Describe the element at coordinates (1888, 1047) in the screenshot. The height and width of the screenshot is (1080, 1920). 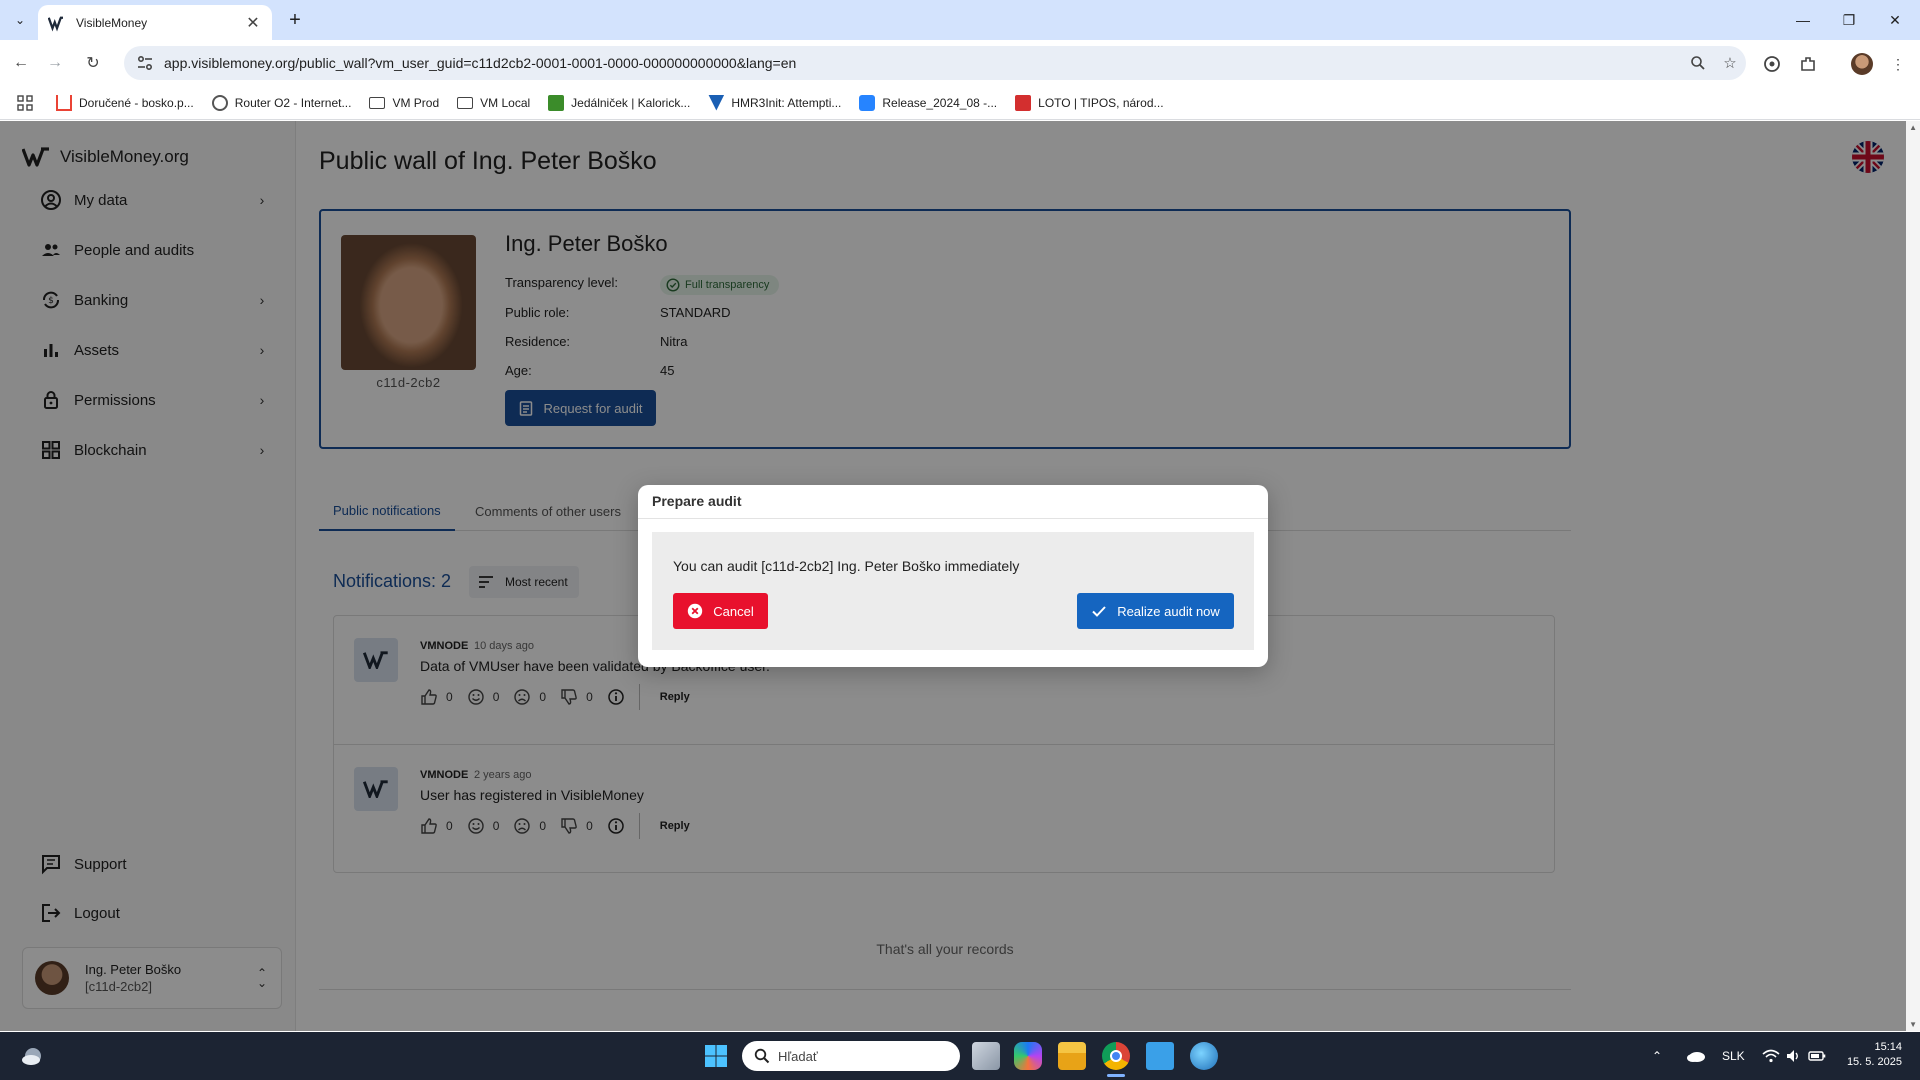
I see `clock-time: 15:14` at that location.